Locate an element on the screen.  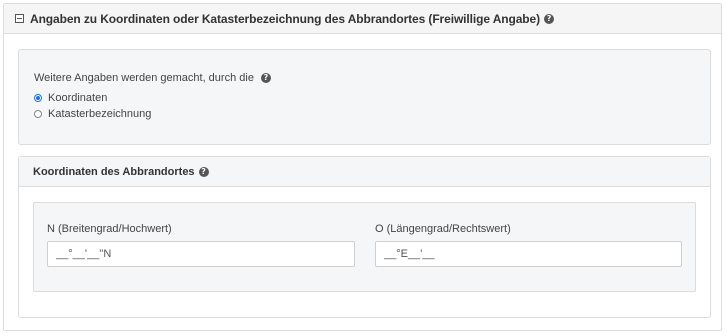
north-coordinate-input is located at coordinates (201, 254).